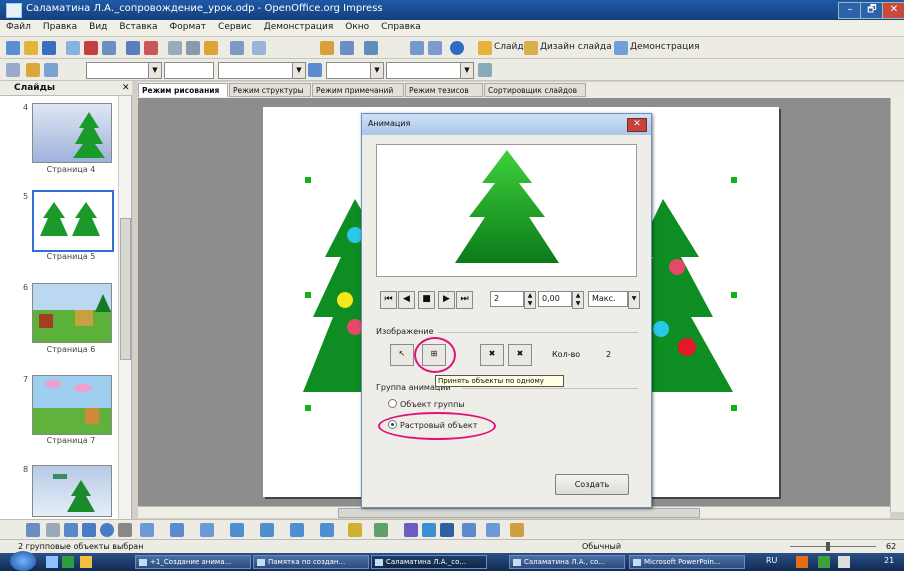  What do you see at coordinates (151, 48) in the screenshot?
I see `autospell-icon` at bounding box center [151, 48].